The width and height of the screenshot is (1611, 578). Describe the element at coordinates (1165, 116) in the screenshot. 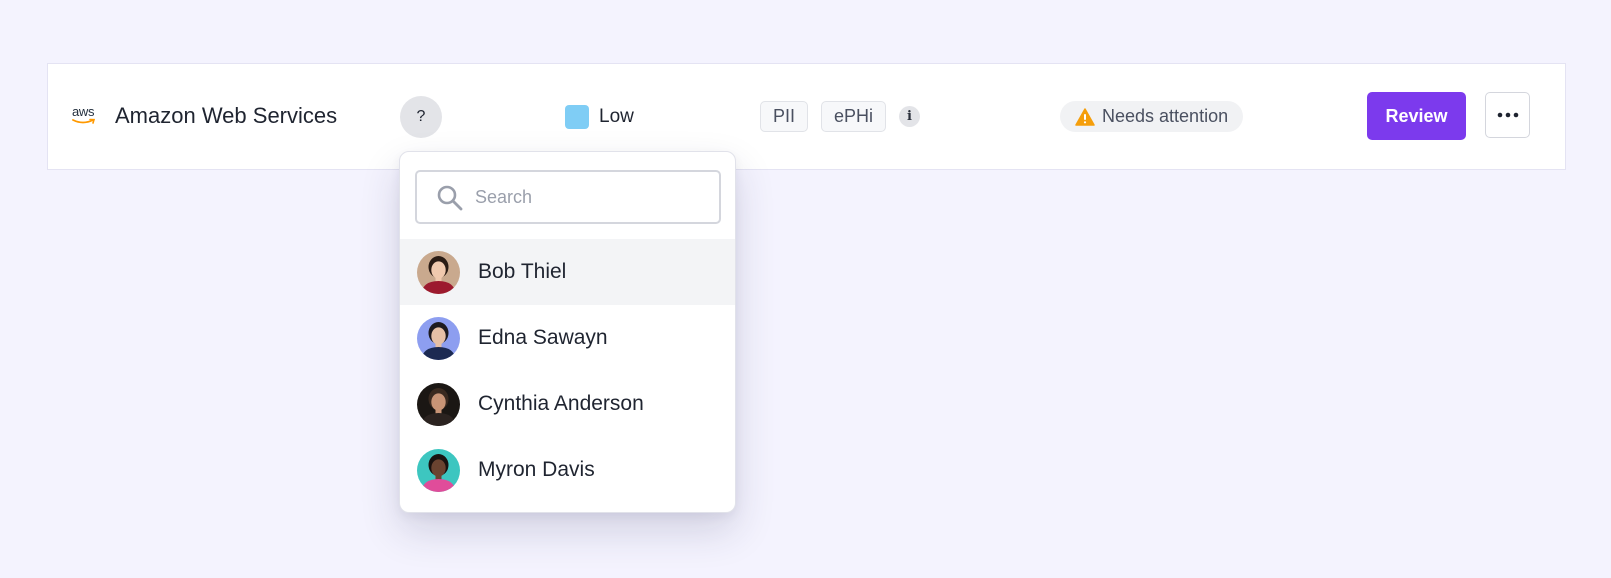

I see `status-label: Needs attention` at that location.